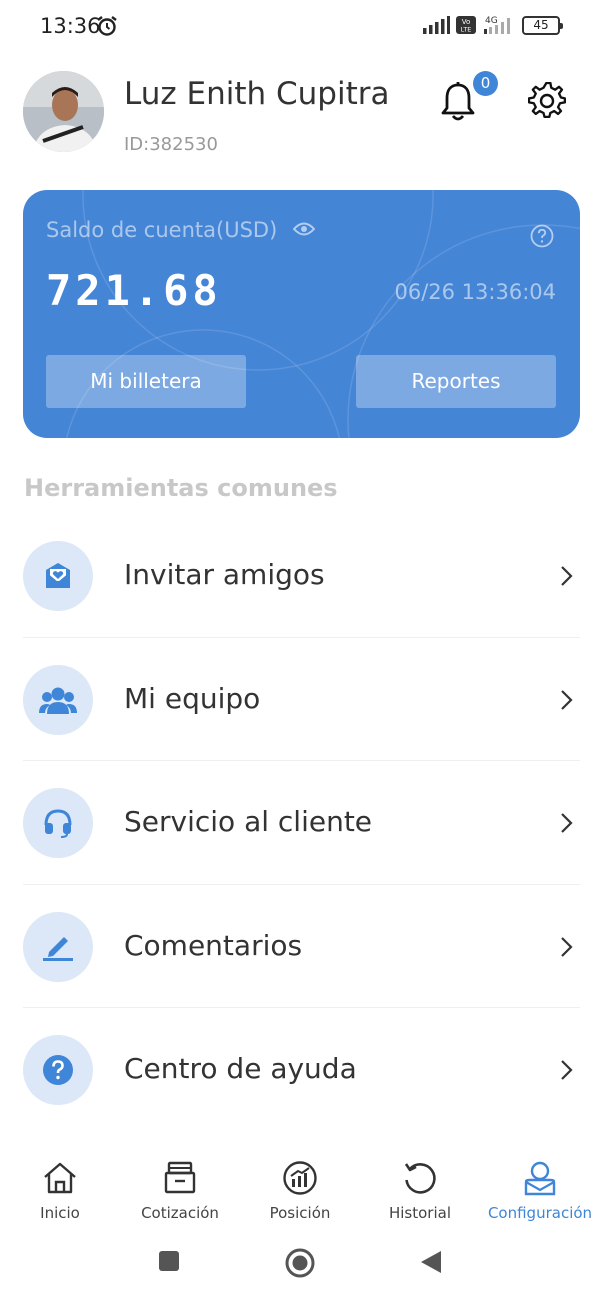  I want to click on settings-button, so click(547, 100).